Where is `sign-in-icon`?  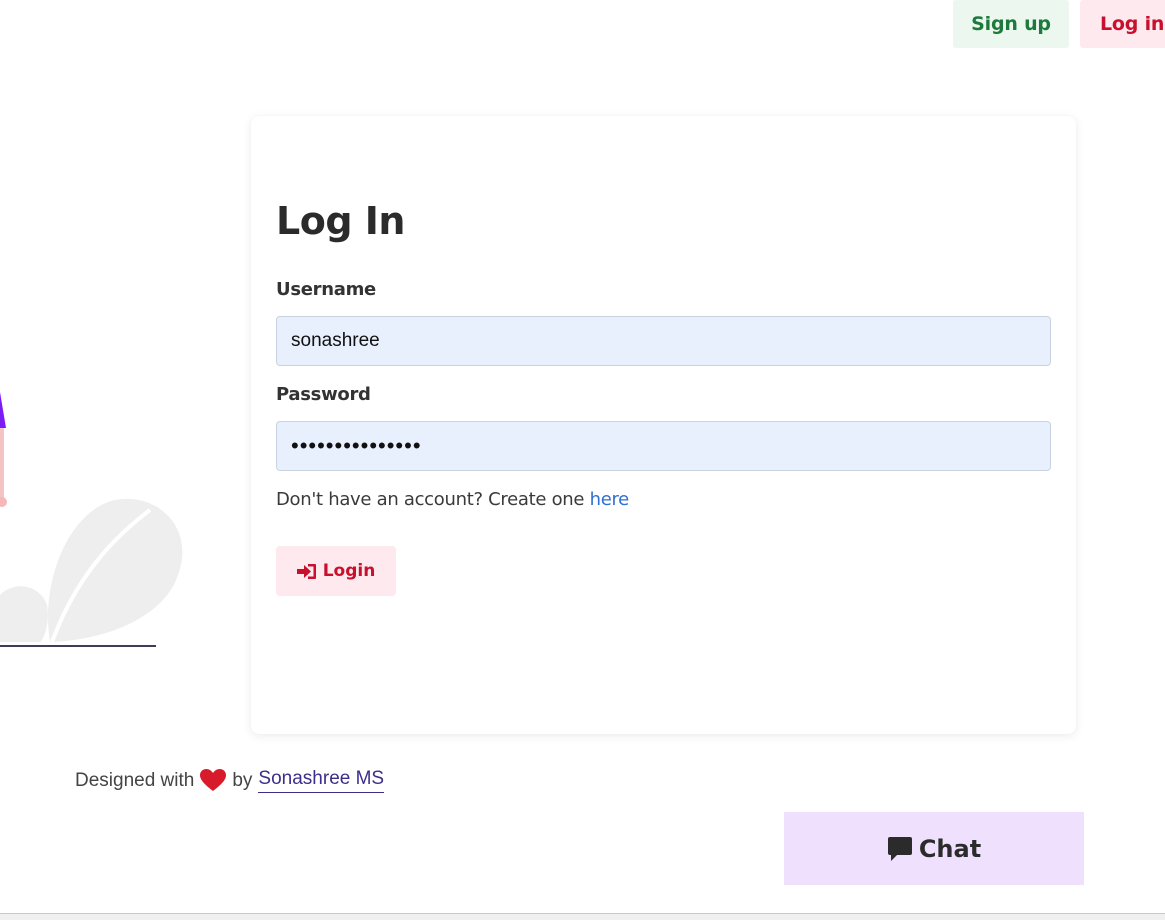
sign-in-icon is located at coordinates (306, 571).